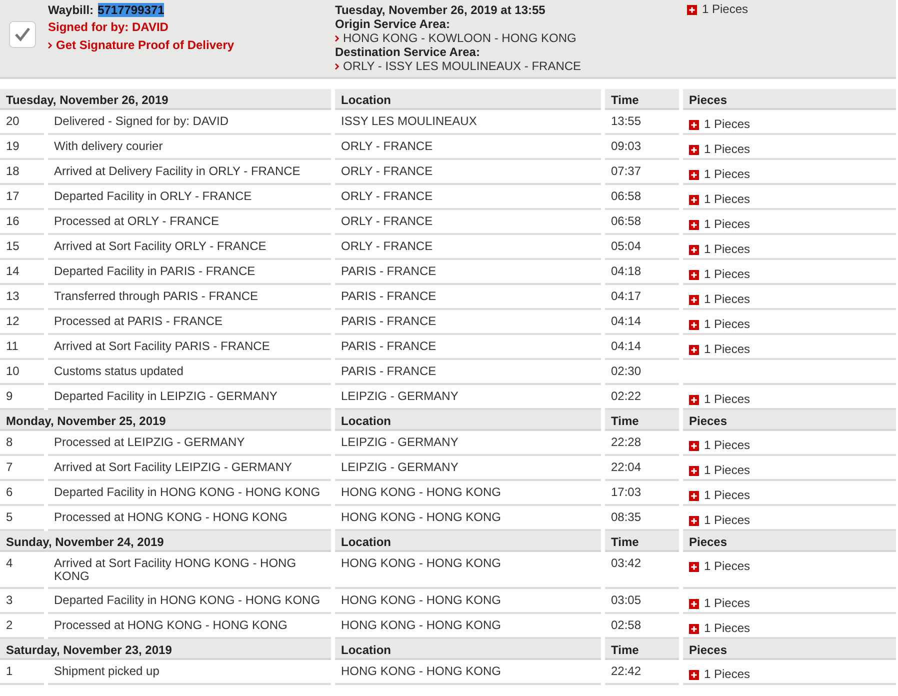 The height and width of the screenshot is (696, 898). I want to click on event-time: 22:04, so click(642, 468).